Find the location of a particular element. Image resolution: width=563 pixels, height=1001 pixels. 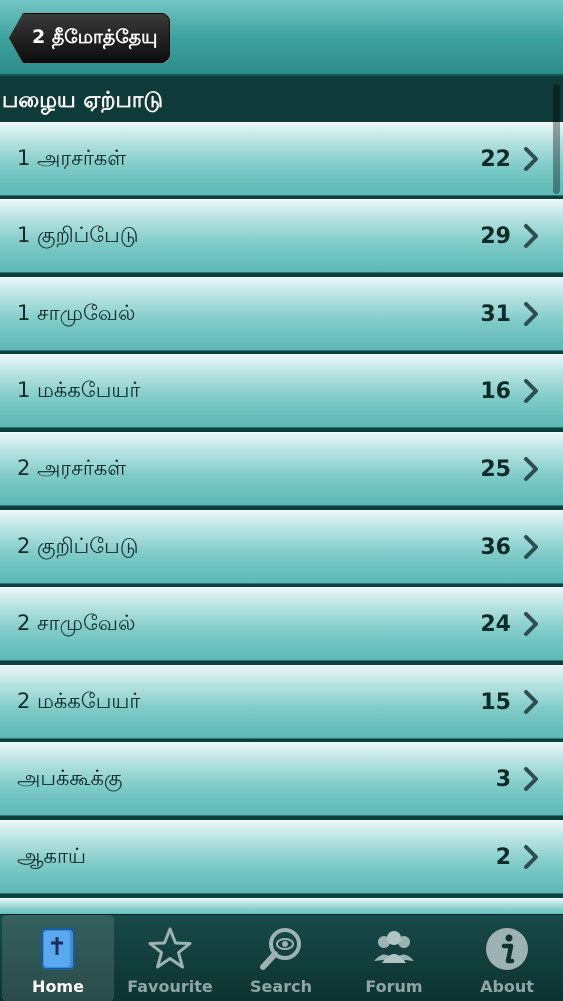

tab-label: Home is located at coordinates (58, 986).